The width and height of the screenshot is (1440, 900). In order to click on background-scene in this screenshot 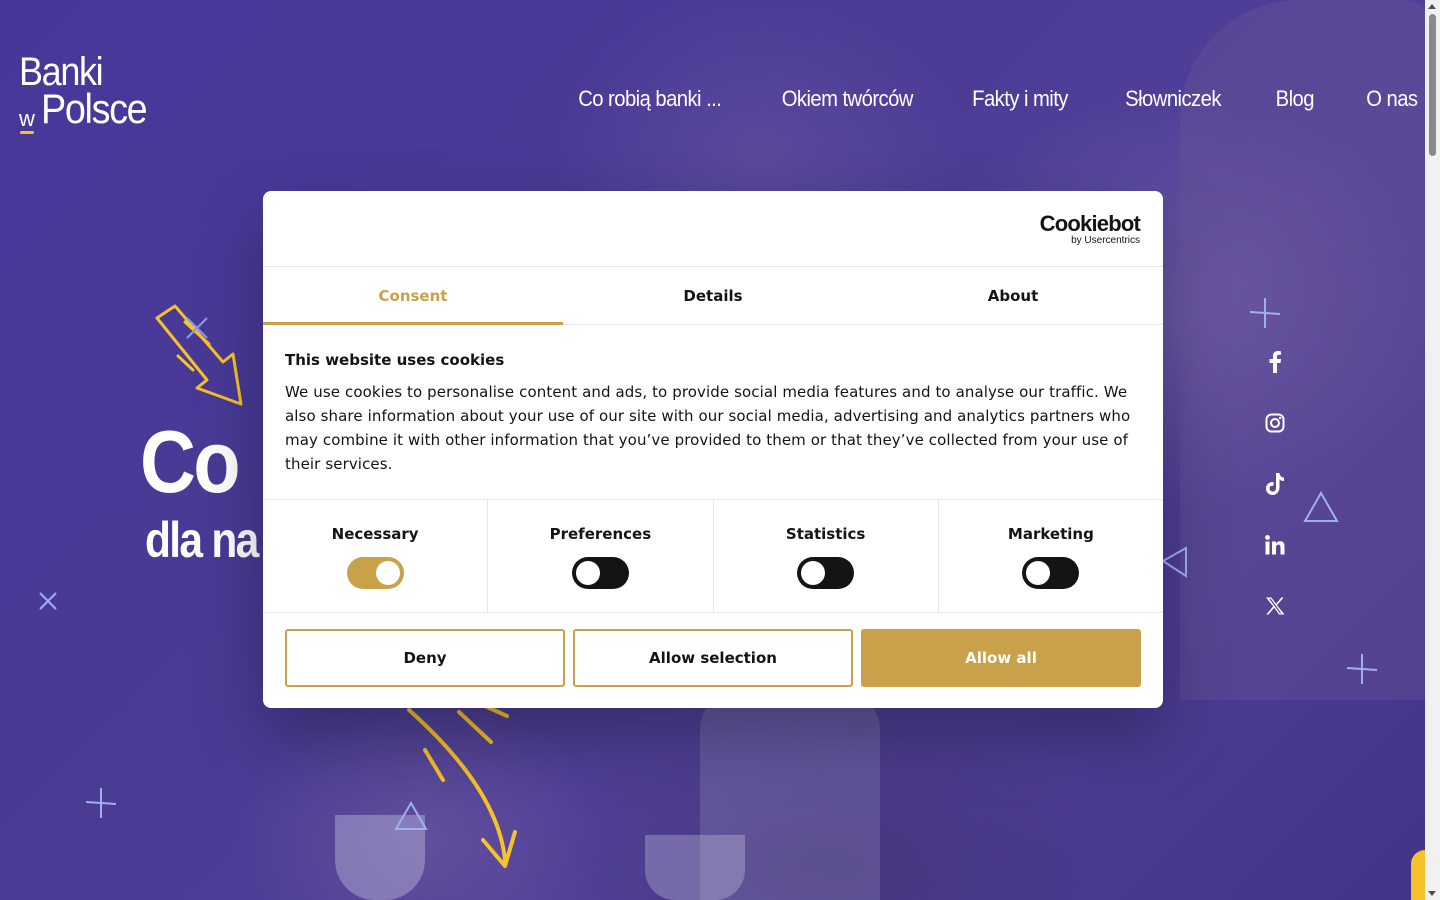, I will do `click(695, 867)`.